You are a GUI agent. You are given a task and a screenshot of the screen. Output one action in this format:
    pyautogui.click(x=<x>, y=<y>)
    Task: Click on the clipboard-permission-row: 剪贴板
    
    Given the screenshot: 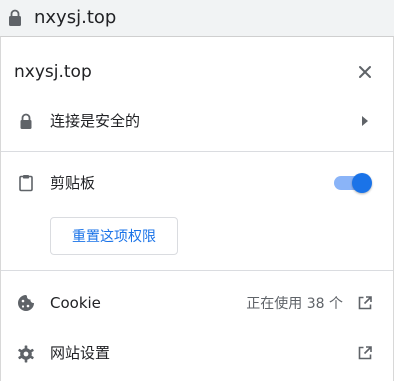 What is the action you would take?
    pyautogui.click(x=197, y=185)
    